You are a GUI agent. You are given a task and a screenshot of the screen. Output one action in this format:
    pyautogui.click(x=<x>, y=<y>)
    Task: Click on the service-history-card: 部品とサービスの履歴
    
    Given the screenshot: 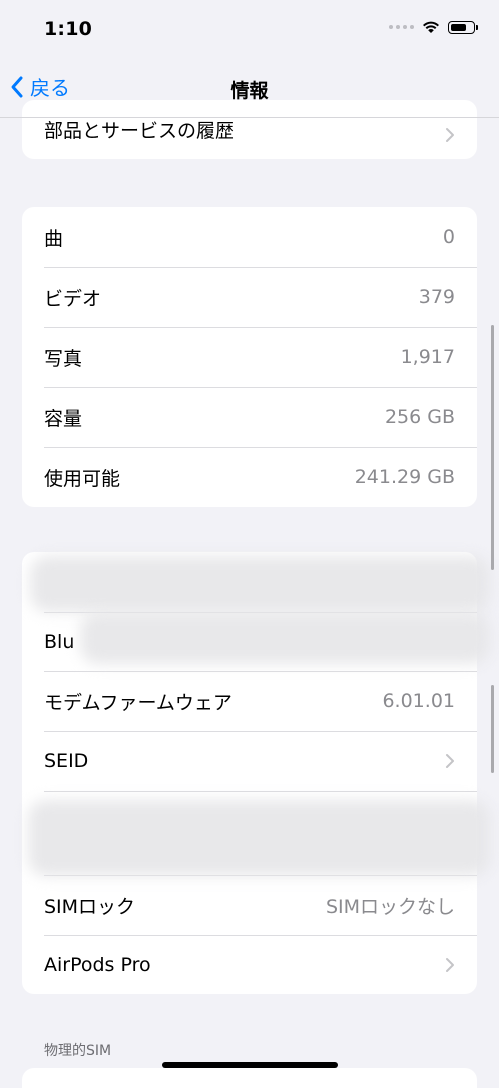 What is the action you would take?
    pyautogui.click(x=249, y=129)
    